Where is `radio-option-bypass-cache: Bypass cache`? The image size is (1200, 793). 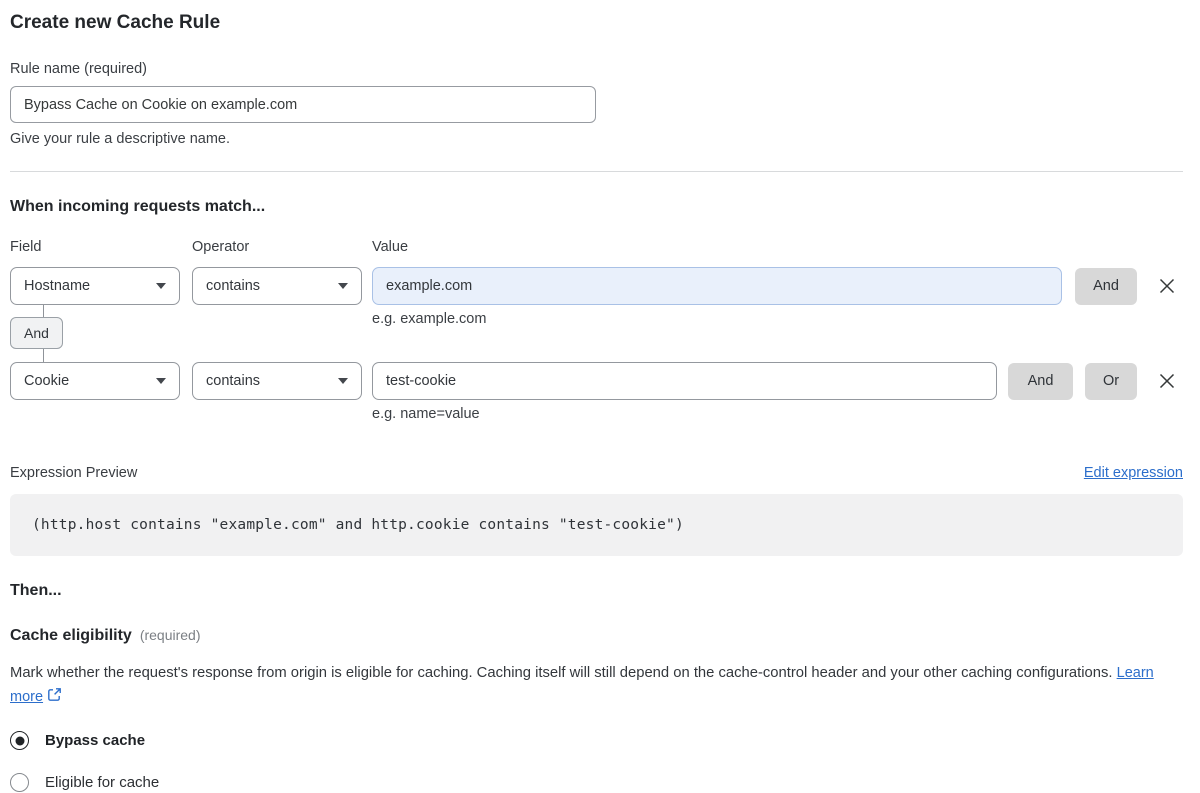 radio-option-bypass-cache: Bypass cache is located at coordinates (596, 740).